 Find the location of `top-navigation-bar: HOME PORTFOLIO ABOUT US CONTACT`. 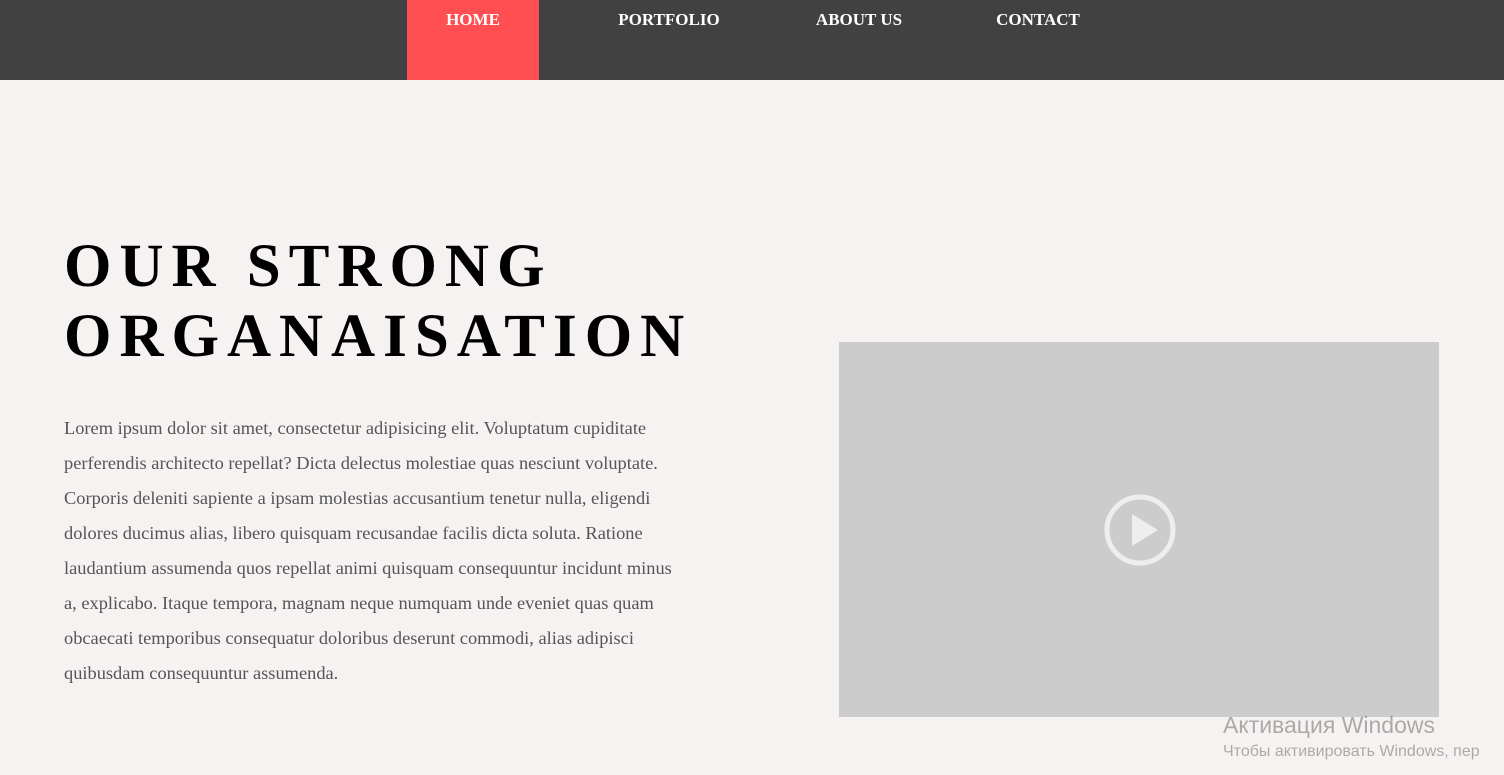

top-navigation-bar: HOME PORTFOLIO ABOUT US CONTACT is located at coordinates (752, 40).